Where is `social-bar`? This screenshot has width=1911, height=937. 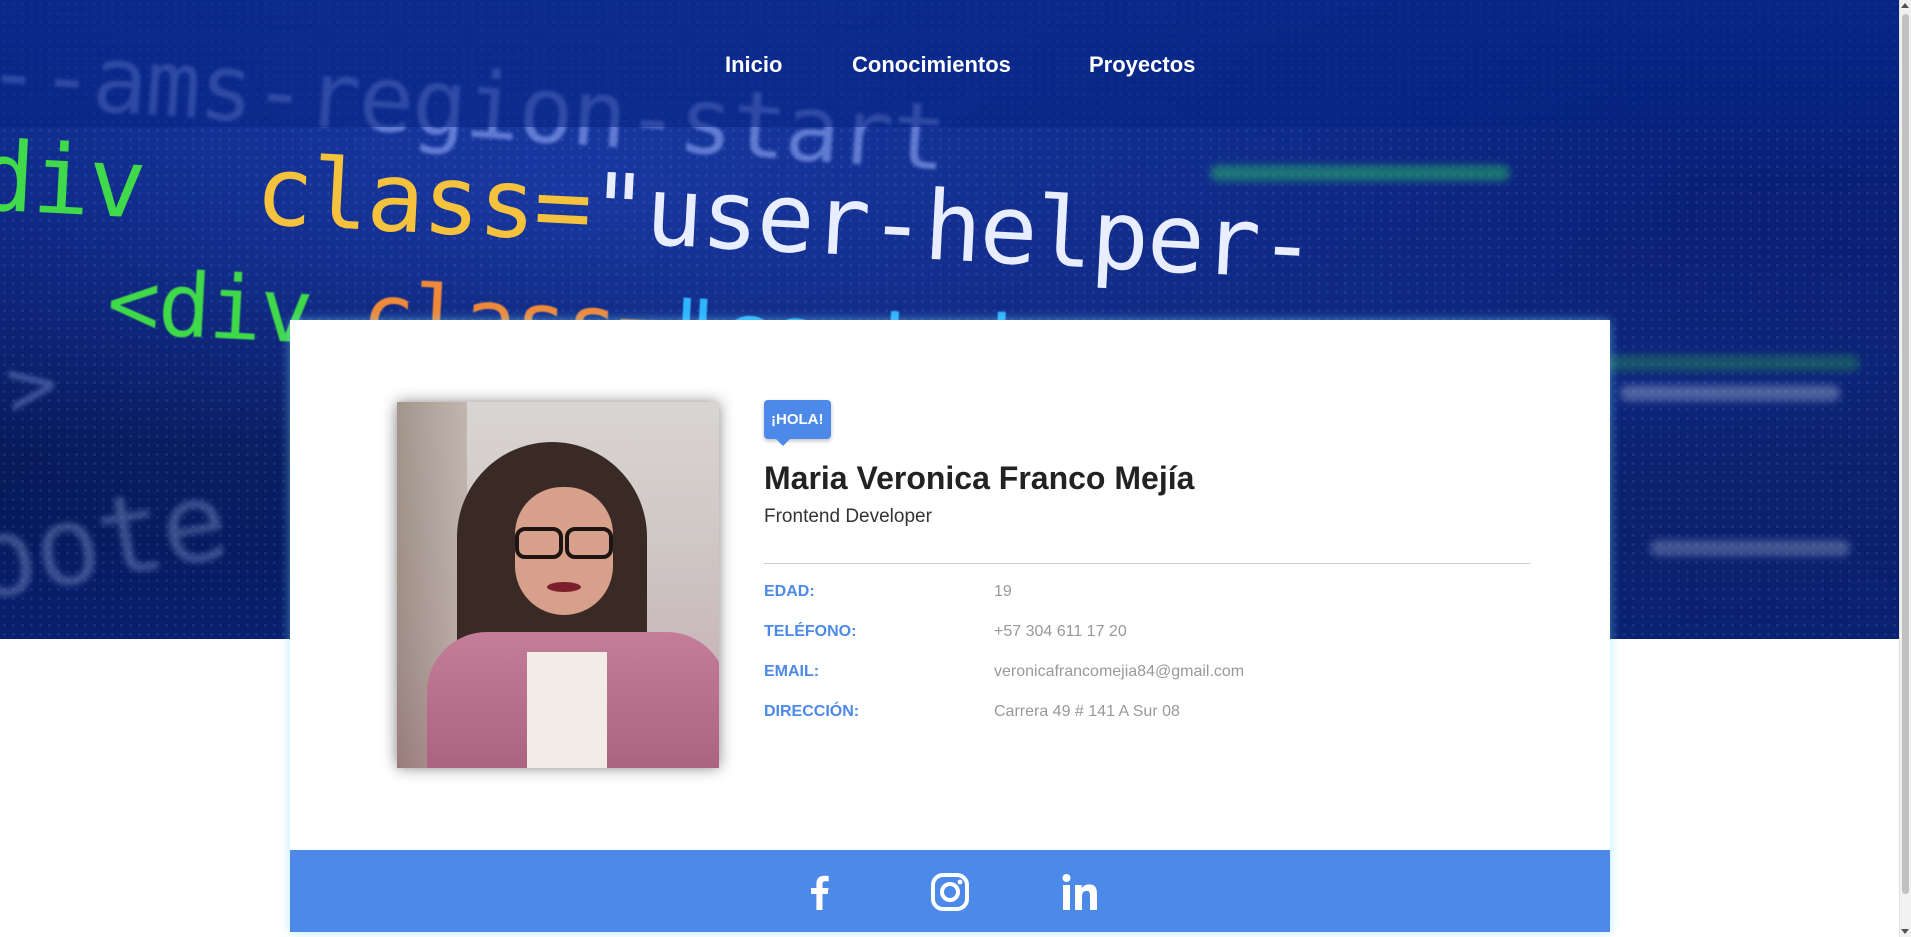 social-bar is located at coordinates (950, 891).